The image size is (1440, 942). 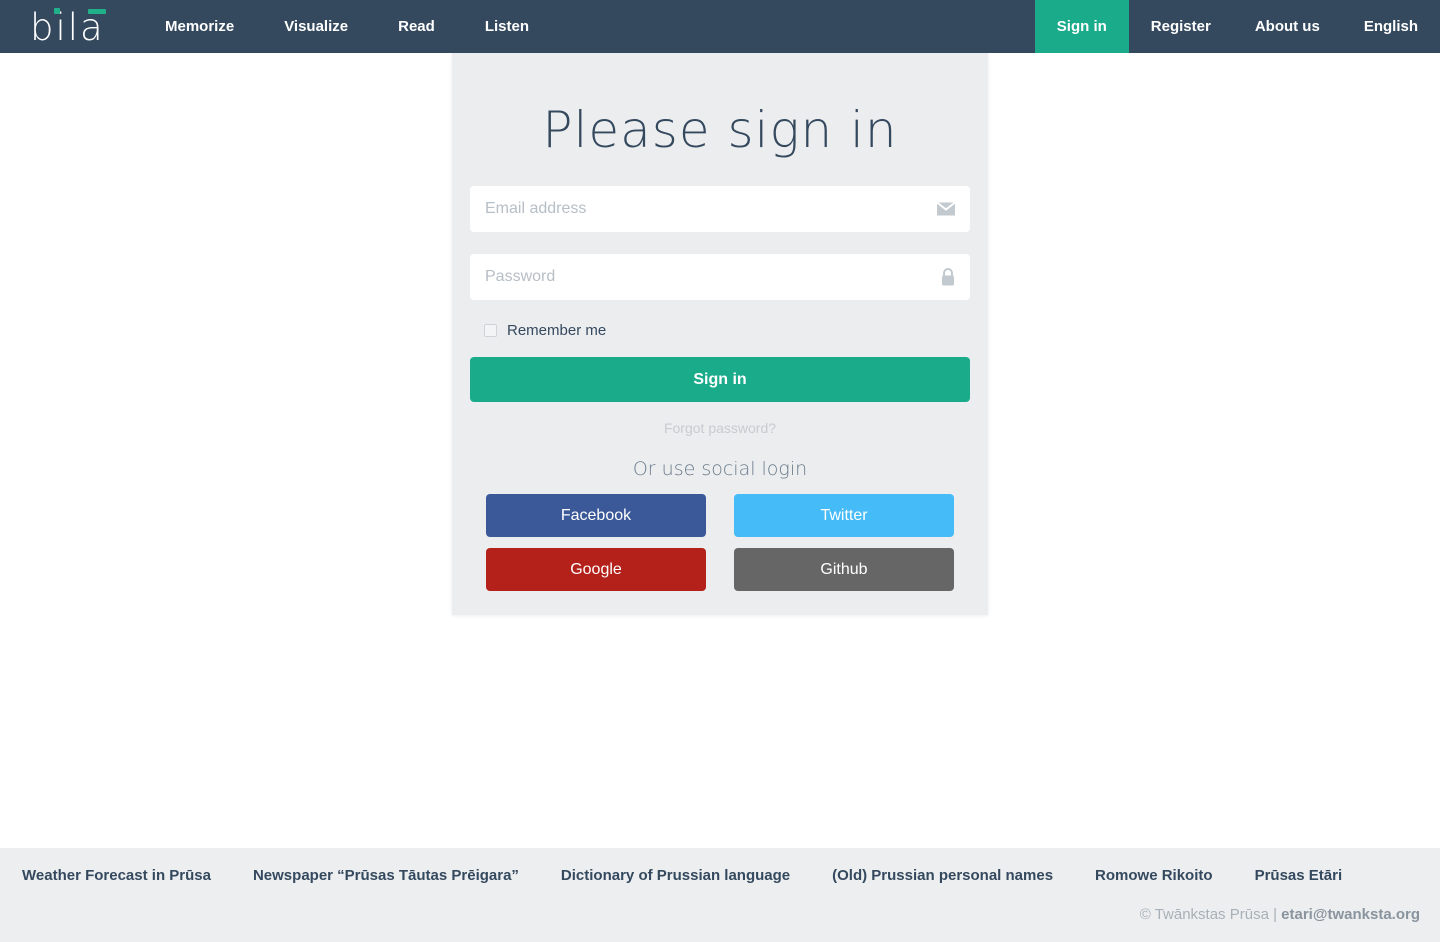 I want to click on nav-item-read: Read, so click(x=416, y=26).